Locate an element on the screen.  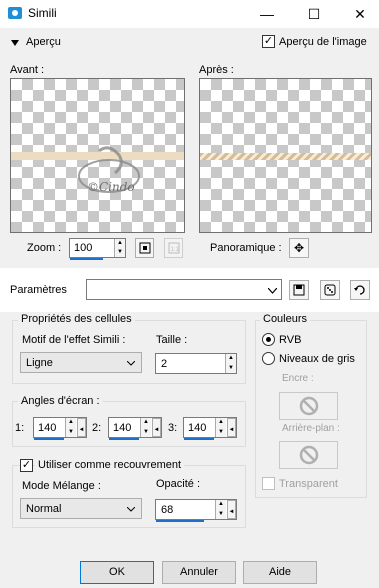
angle-2-spinbox: 140 ▲ ▼ ◄ is located at coordinates (135, 428).